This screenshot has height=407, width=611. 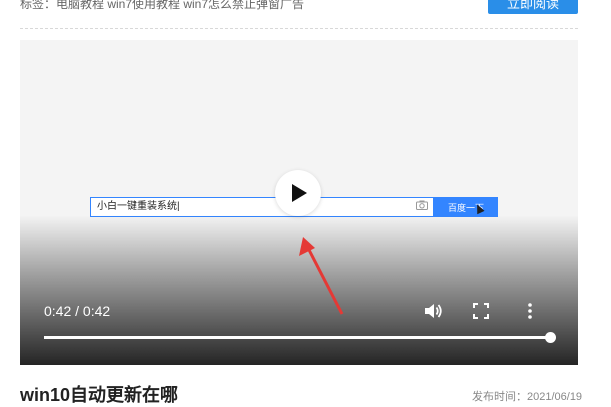 I want to click on play-button, so click(x=298, y=193).